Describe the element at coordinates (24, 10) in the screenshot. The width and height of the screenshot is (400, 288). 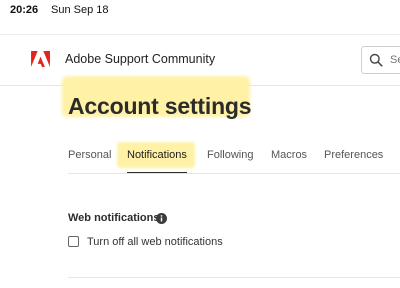
I see `status-time: 20:26` at that location.